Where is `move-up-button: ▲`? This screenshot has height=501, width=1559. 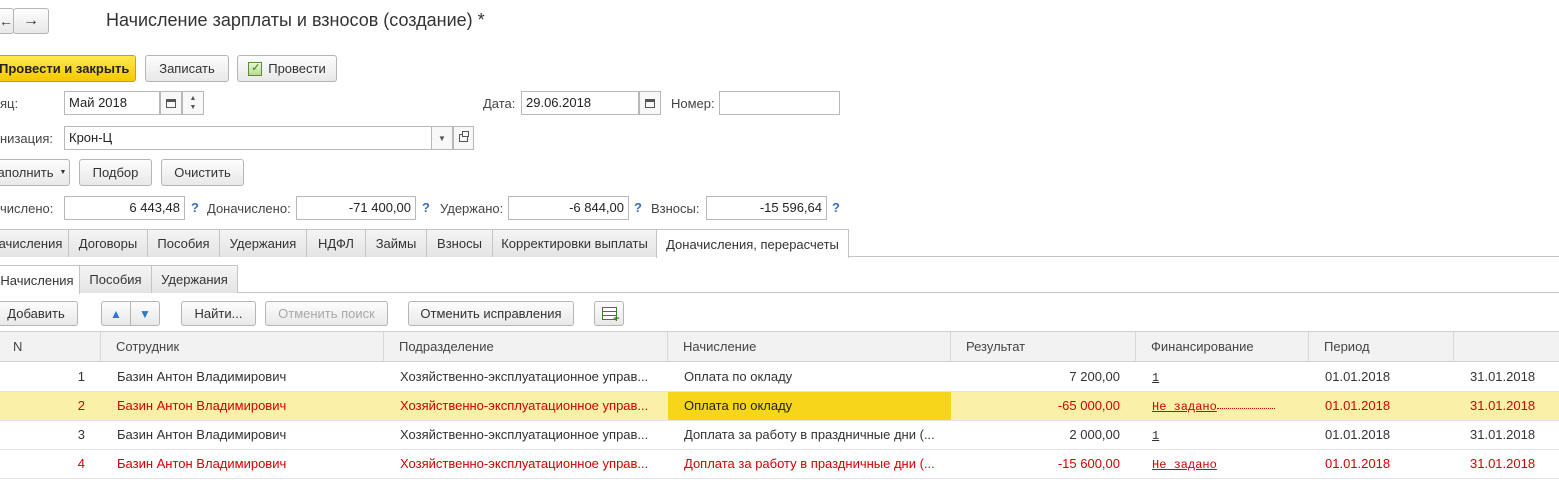
move-up-button: ▲ is located at coordinates (116, 313).